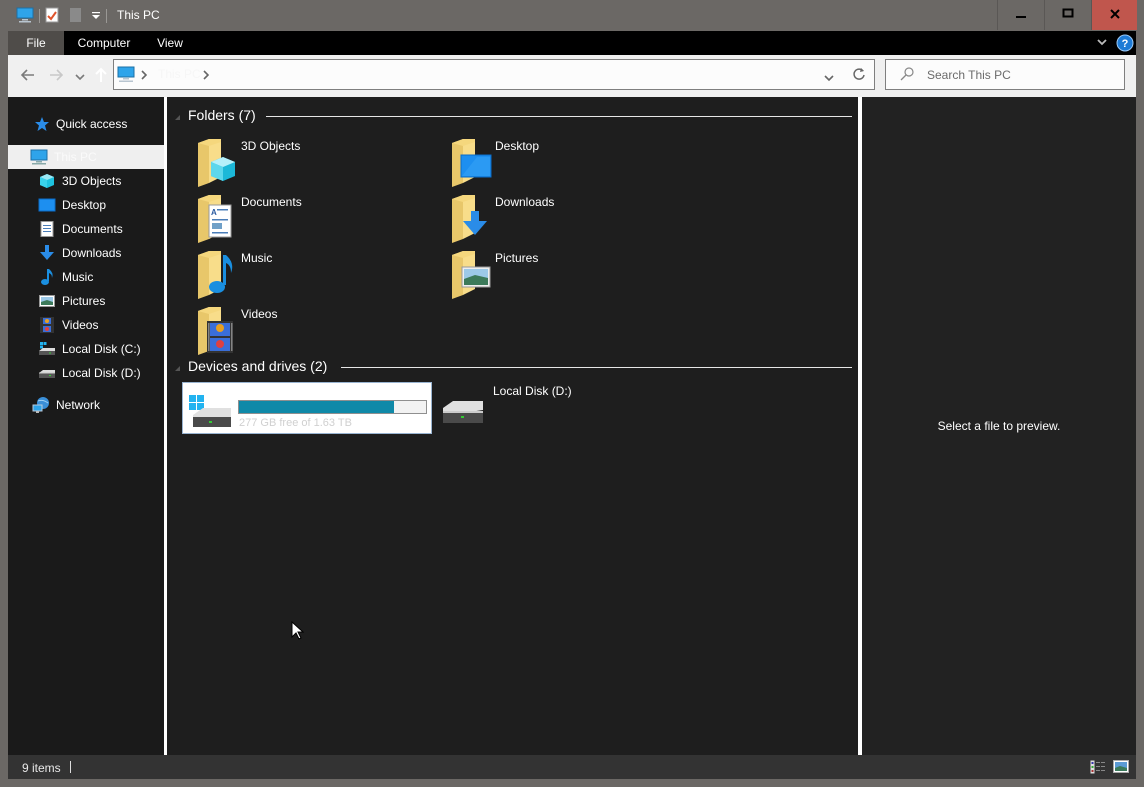 The width and height of the screenshot is (1144, 787). I want to click on up-button, so click(101, 76).